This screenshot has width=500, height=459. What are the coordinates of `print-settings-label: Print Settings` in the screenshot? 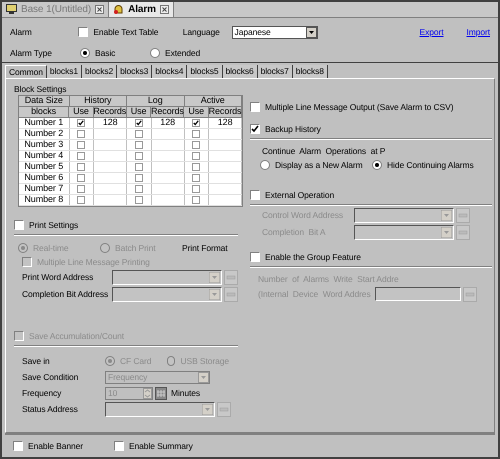 It's located at (53, 225).